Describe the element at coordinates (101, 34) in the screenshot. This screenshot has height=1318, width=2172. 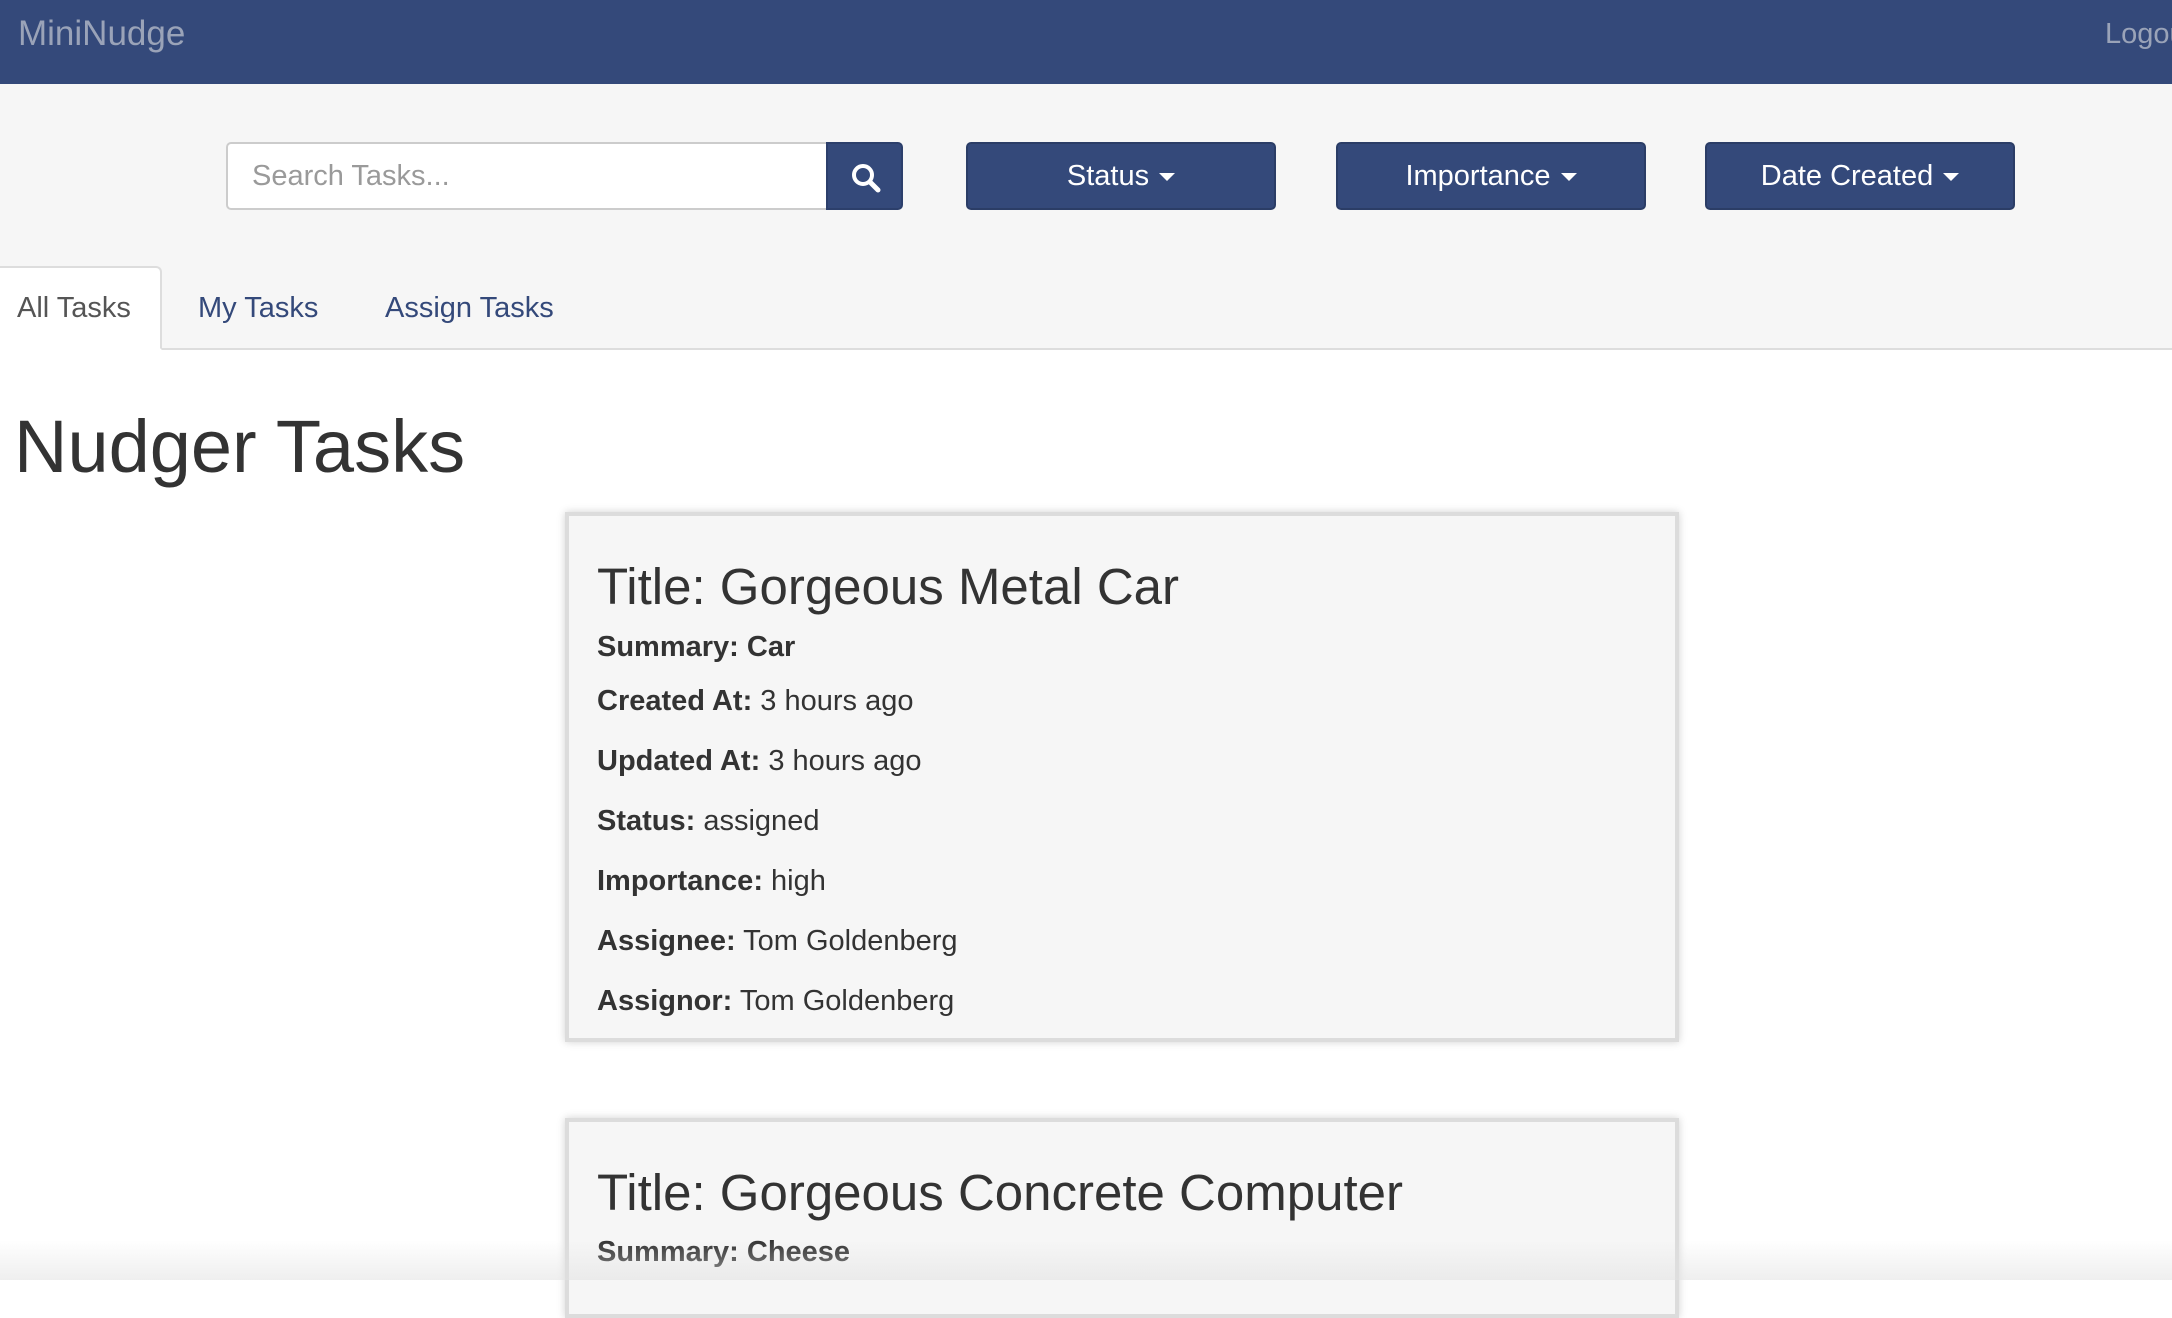
I see `brand-logo: MiniNudge` at that location.